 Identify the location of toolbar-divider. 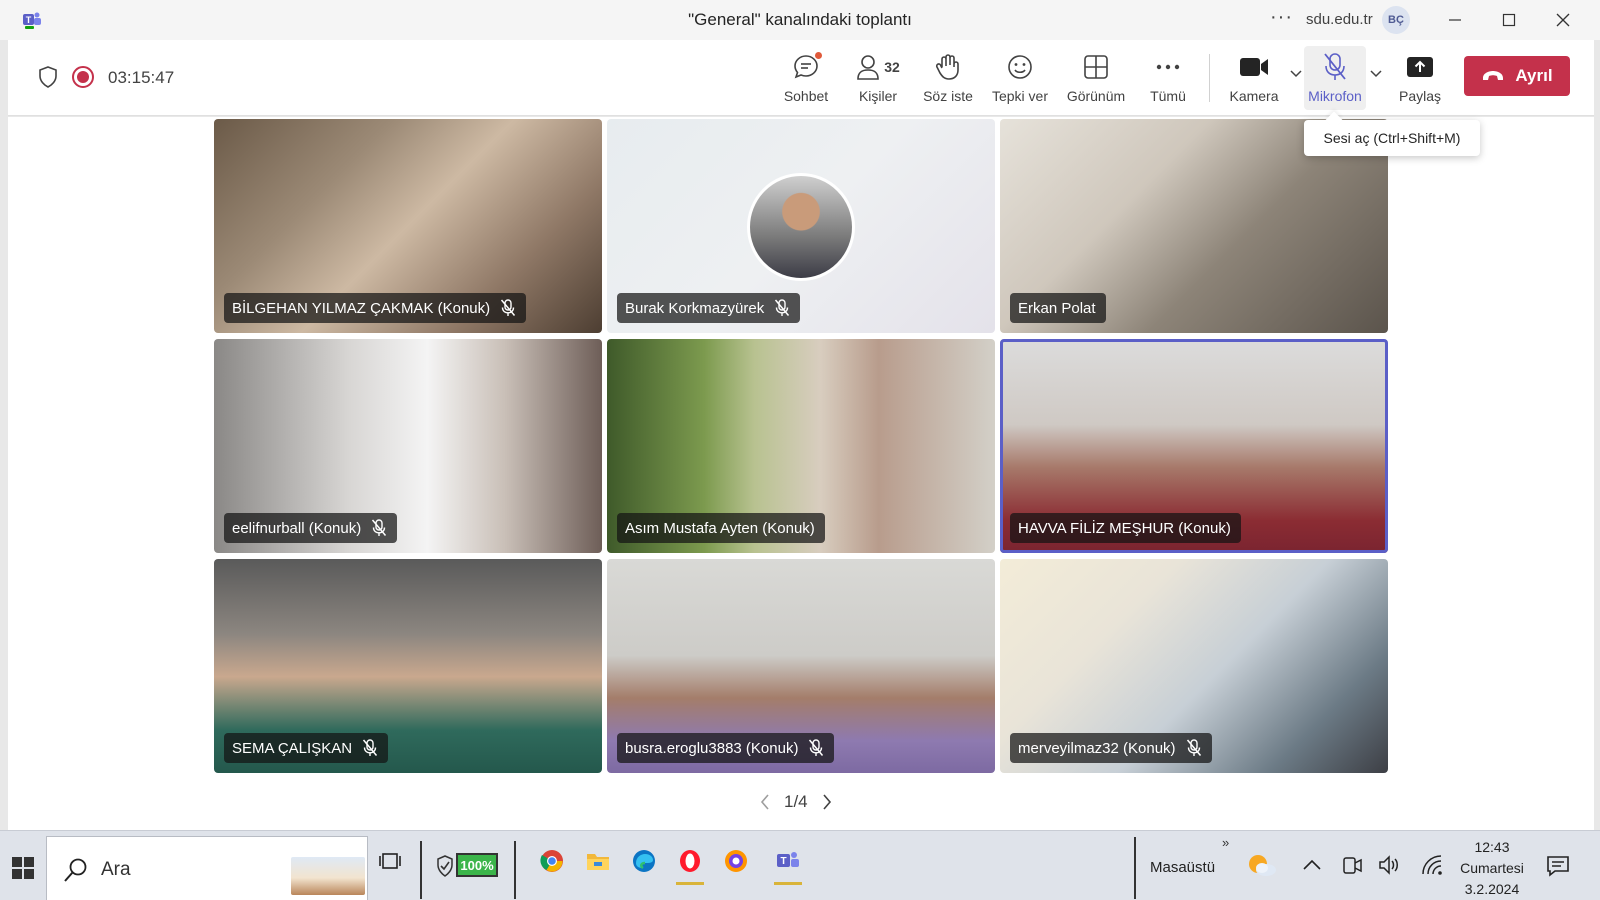
(1209, 78).